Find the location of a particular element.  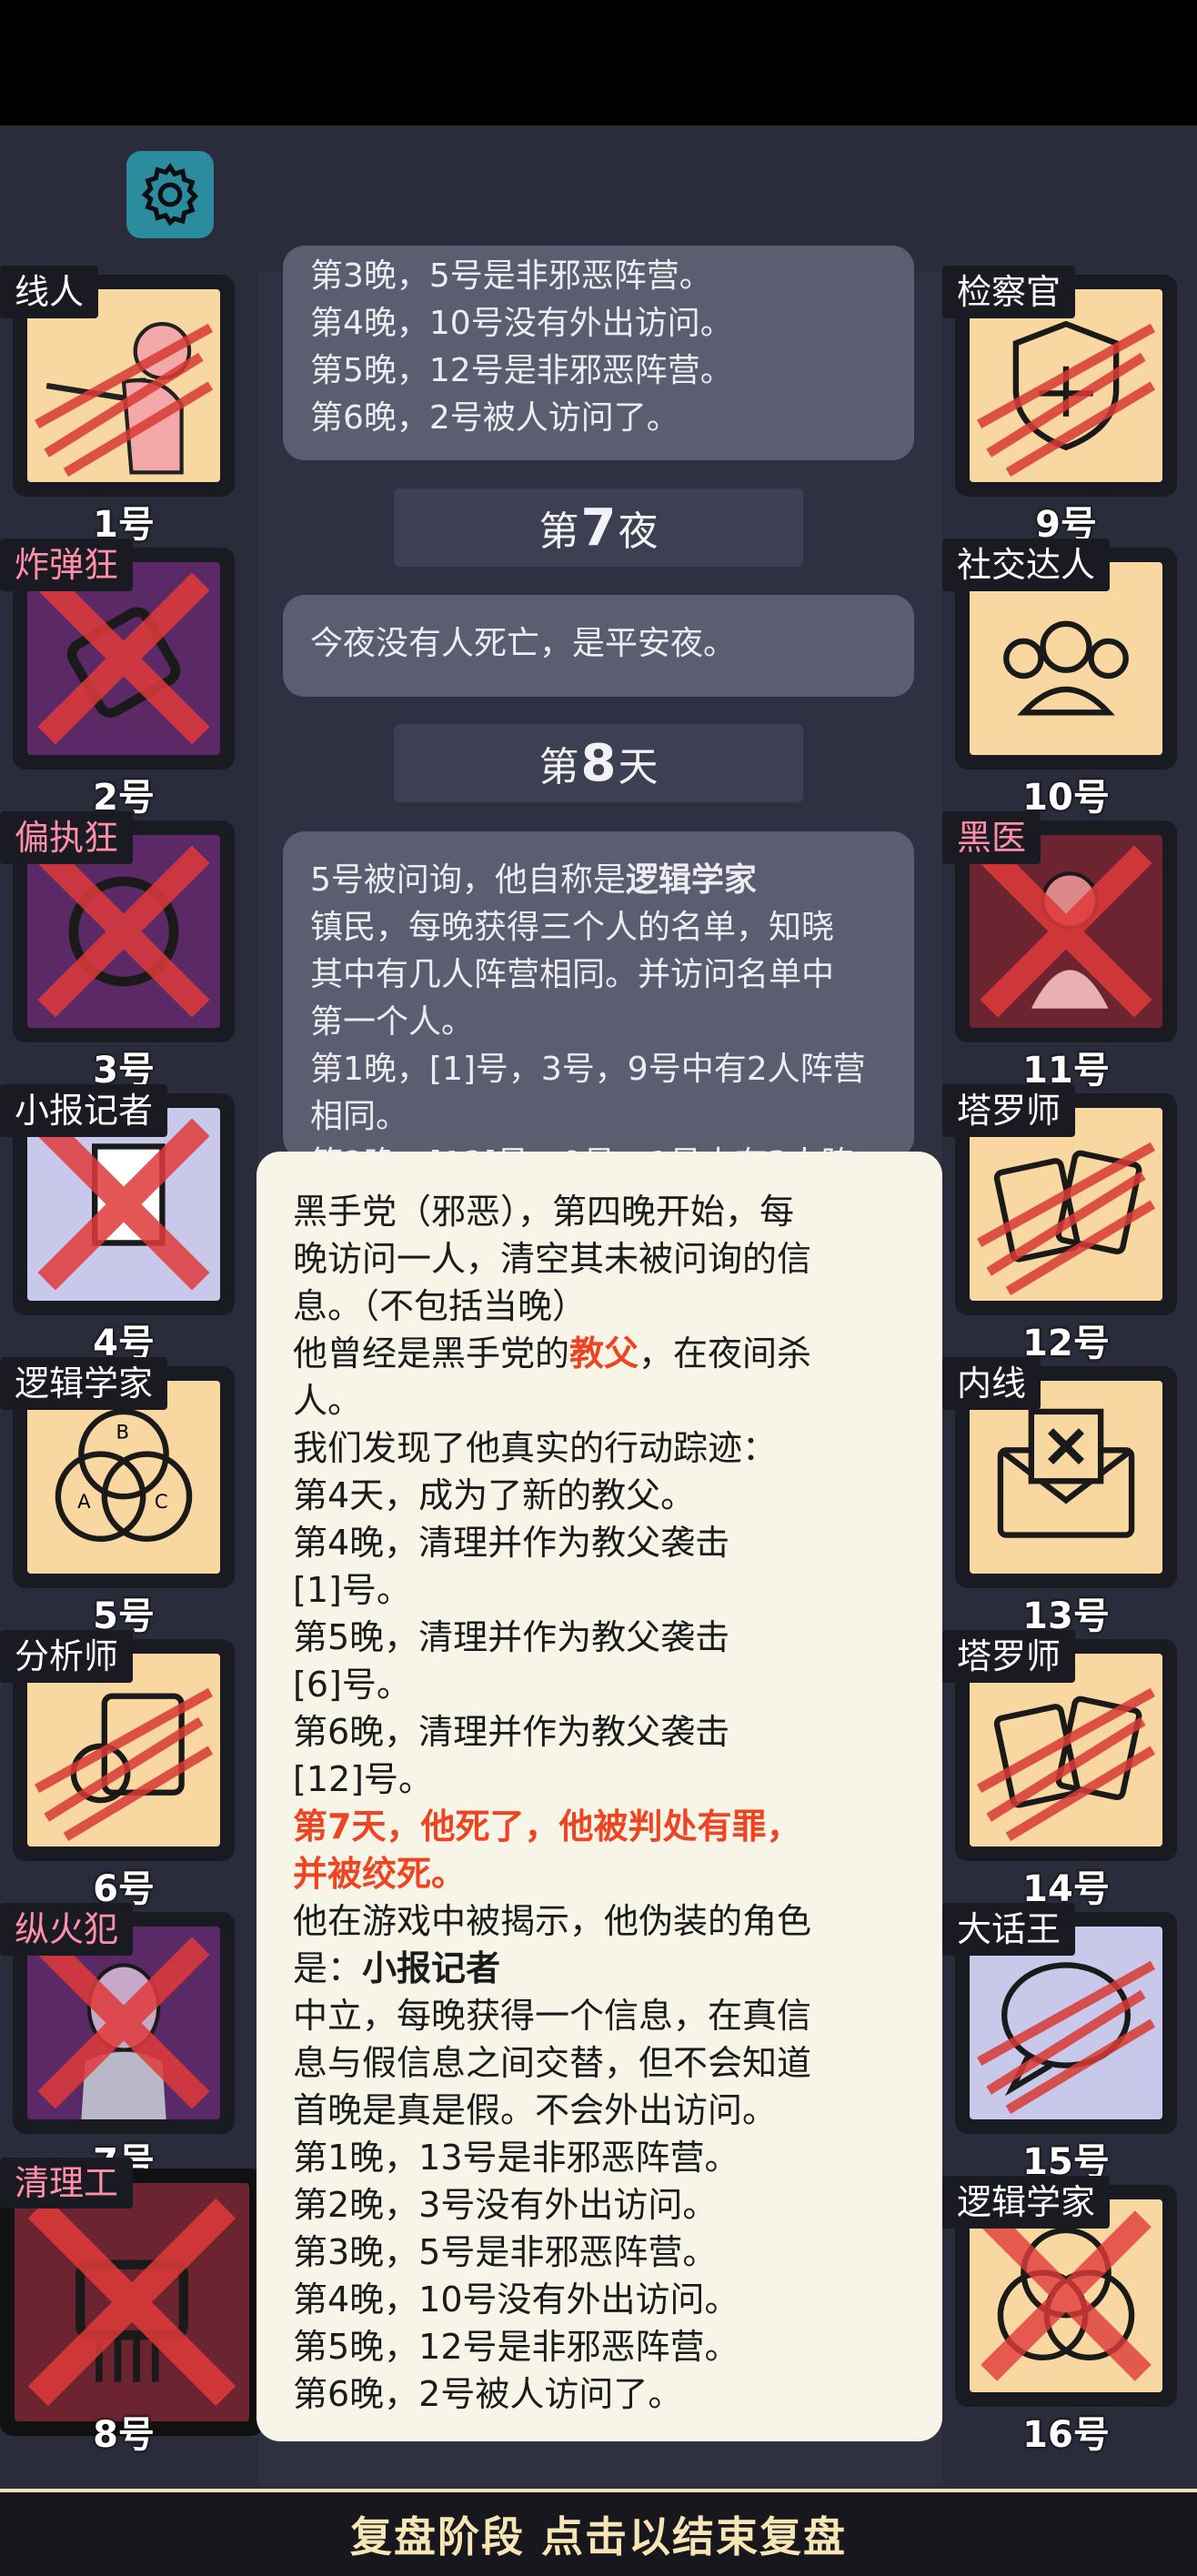

log-line: 第5晚，12号是非邪恶阵营。 is located at coordinates (521, 370).